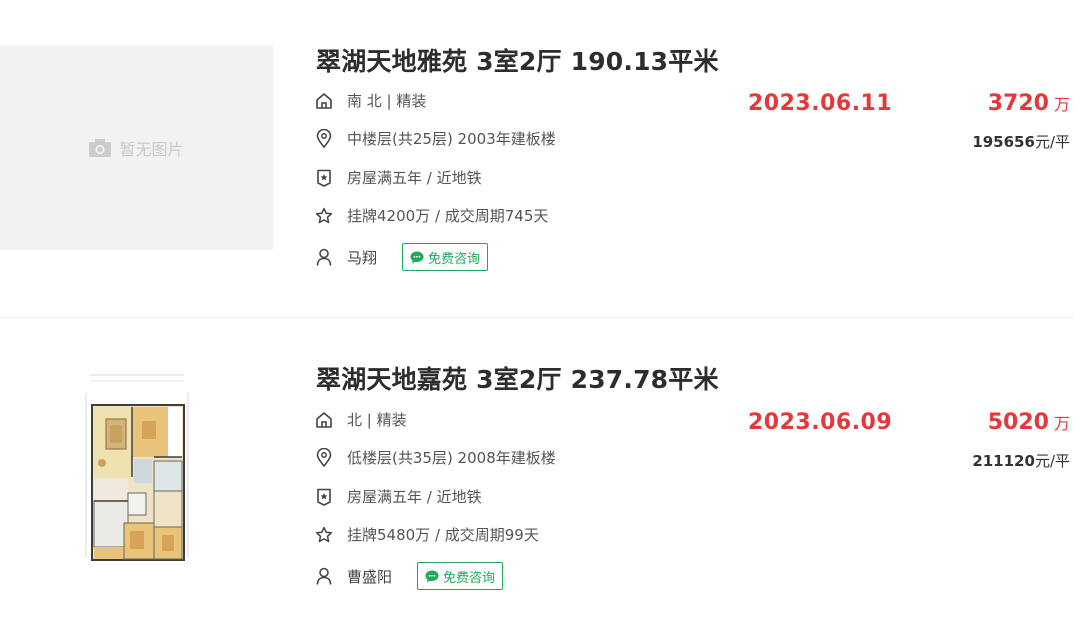 This screenshot has height=633, width=1080. Describe the element at coordinates (1003, 142) in the screenshot. I see `unit-price-number: 195656` at that location.